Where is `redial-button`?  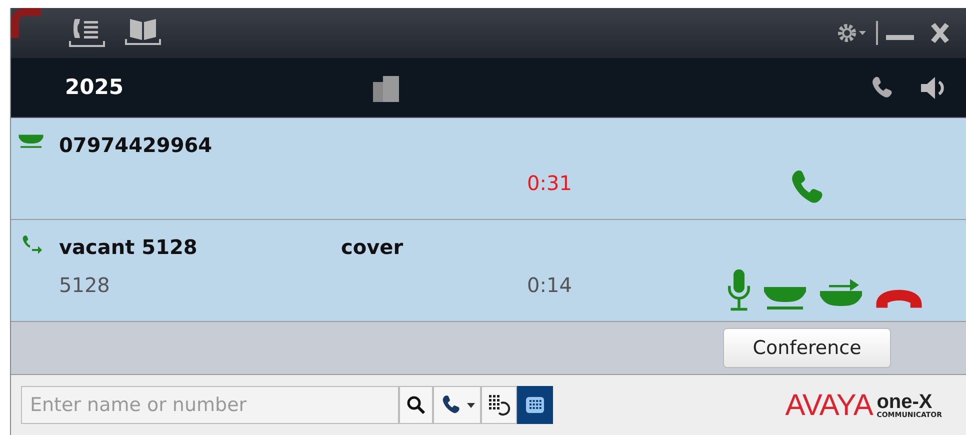
redial-button is located at coordinates (499, 405).